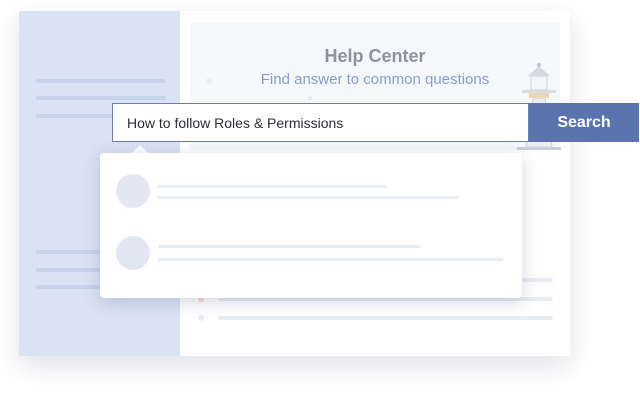 Image resolution: width=640 pixels, height=403 pixels. I want to click on article-line, so click(385, 318).